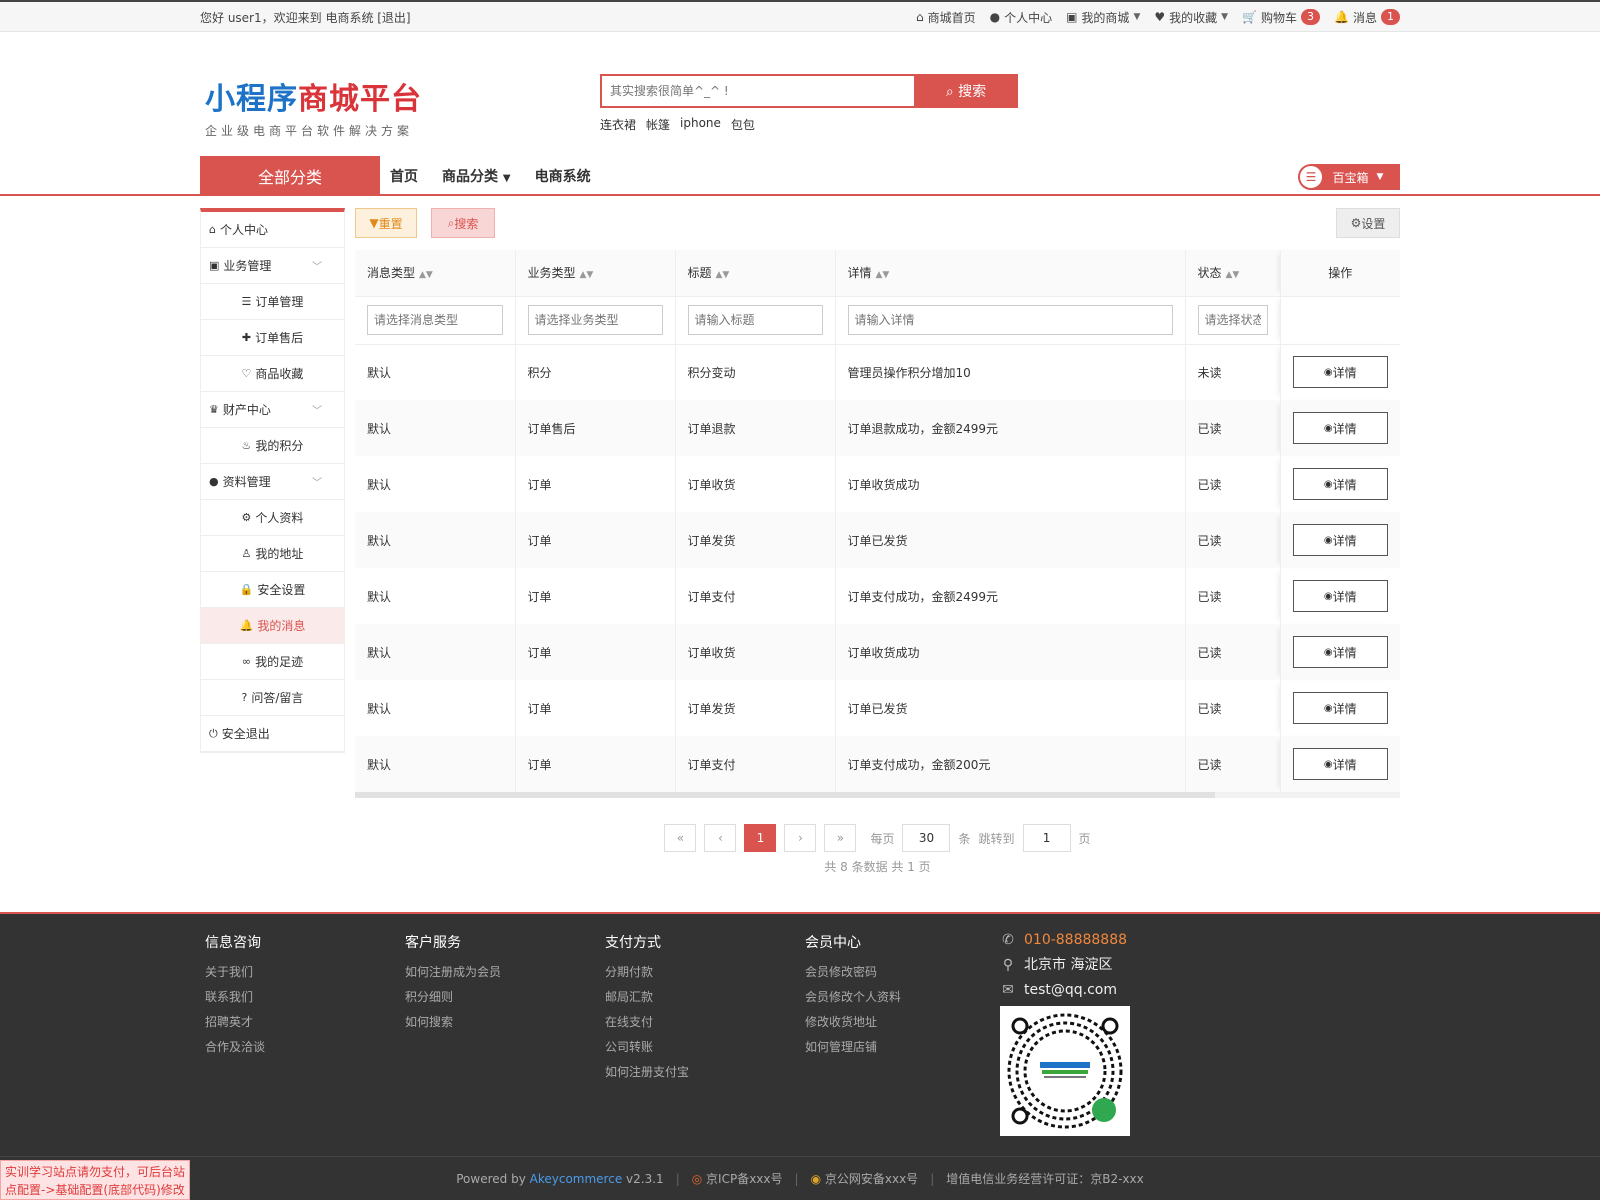  What do you see at coordinates (895, 1022) in the screenshot?
I see `footer-link: 修改收货地址` at bounding box center [895, 1022].